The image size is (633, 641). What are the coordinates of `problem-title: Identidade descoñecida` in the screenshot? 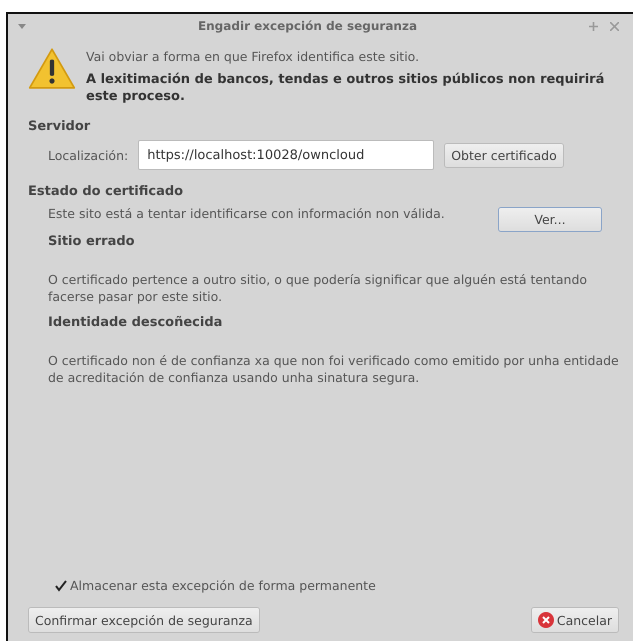 It's located at (136, 322).